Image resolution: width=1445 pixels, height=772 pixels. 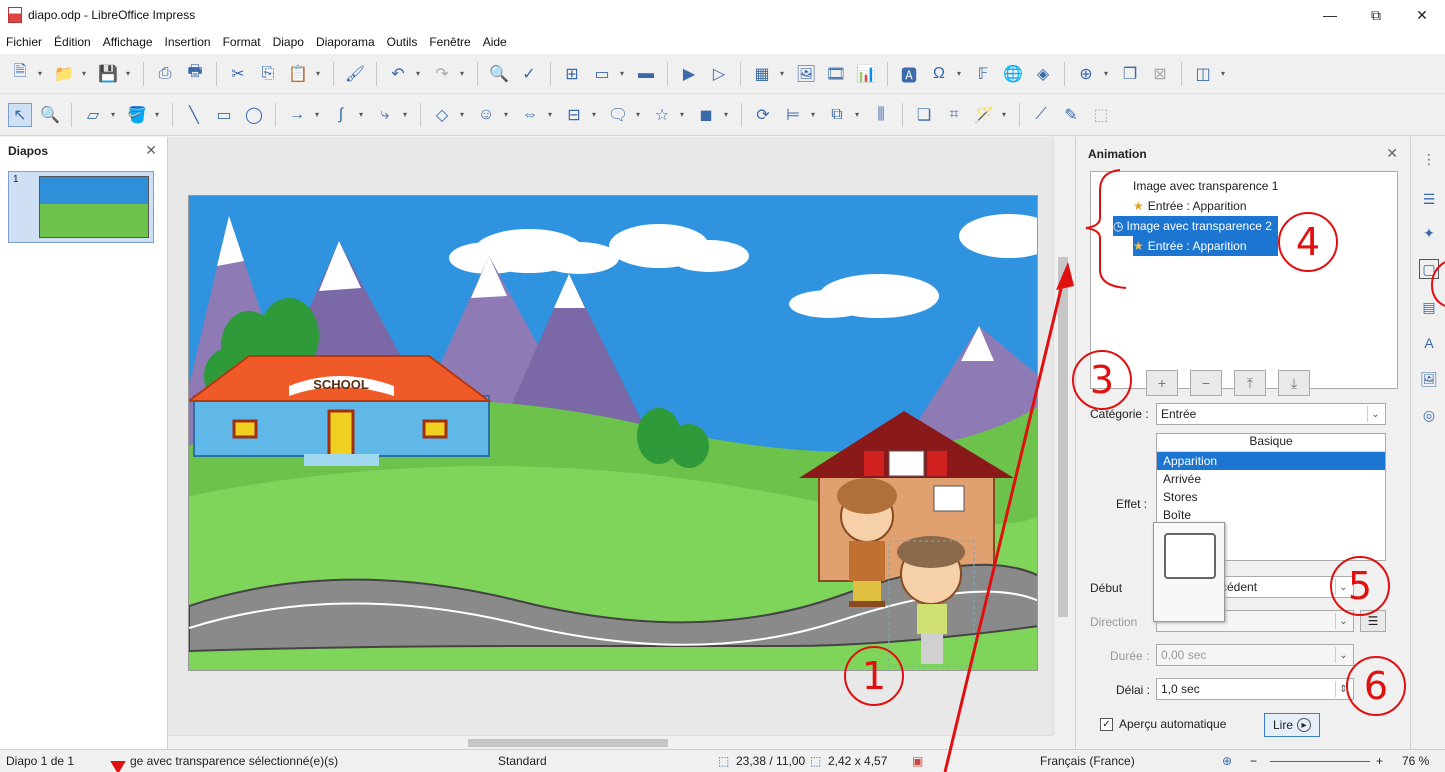 What do you see at coordinates (1379, 761) in the screenshot?
I see `zoom-in-button: +` at bounding box center [1379, 761].